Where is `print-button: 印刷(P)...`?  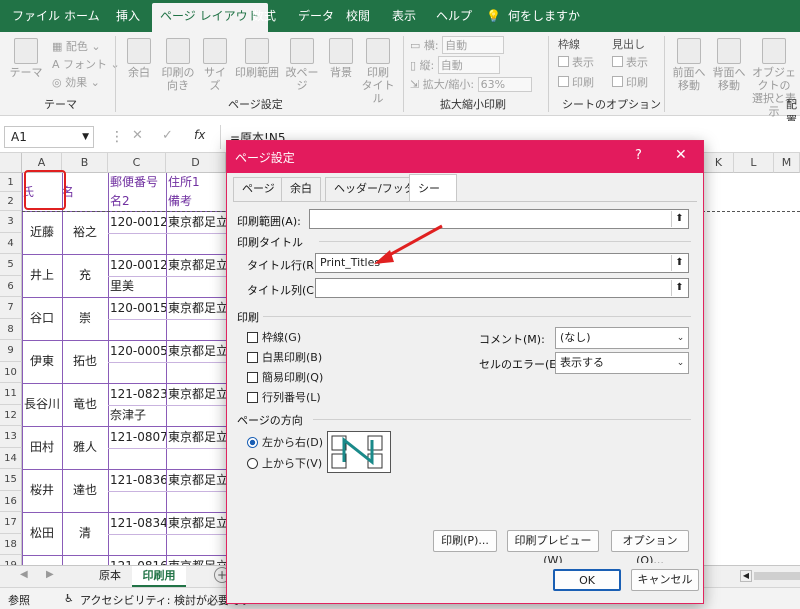 print-button: 印刷(P)... is located at coordinates (465, 541).